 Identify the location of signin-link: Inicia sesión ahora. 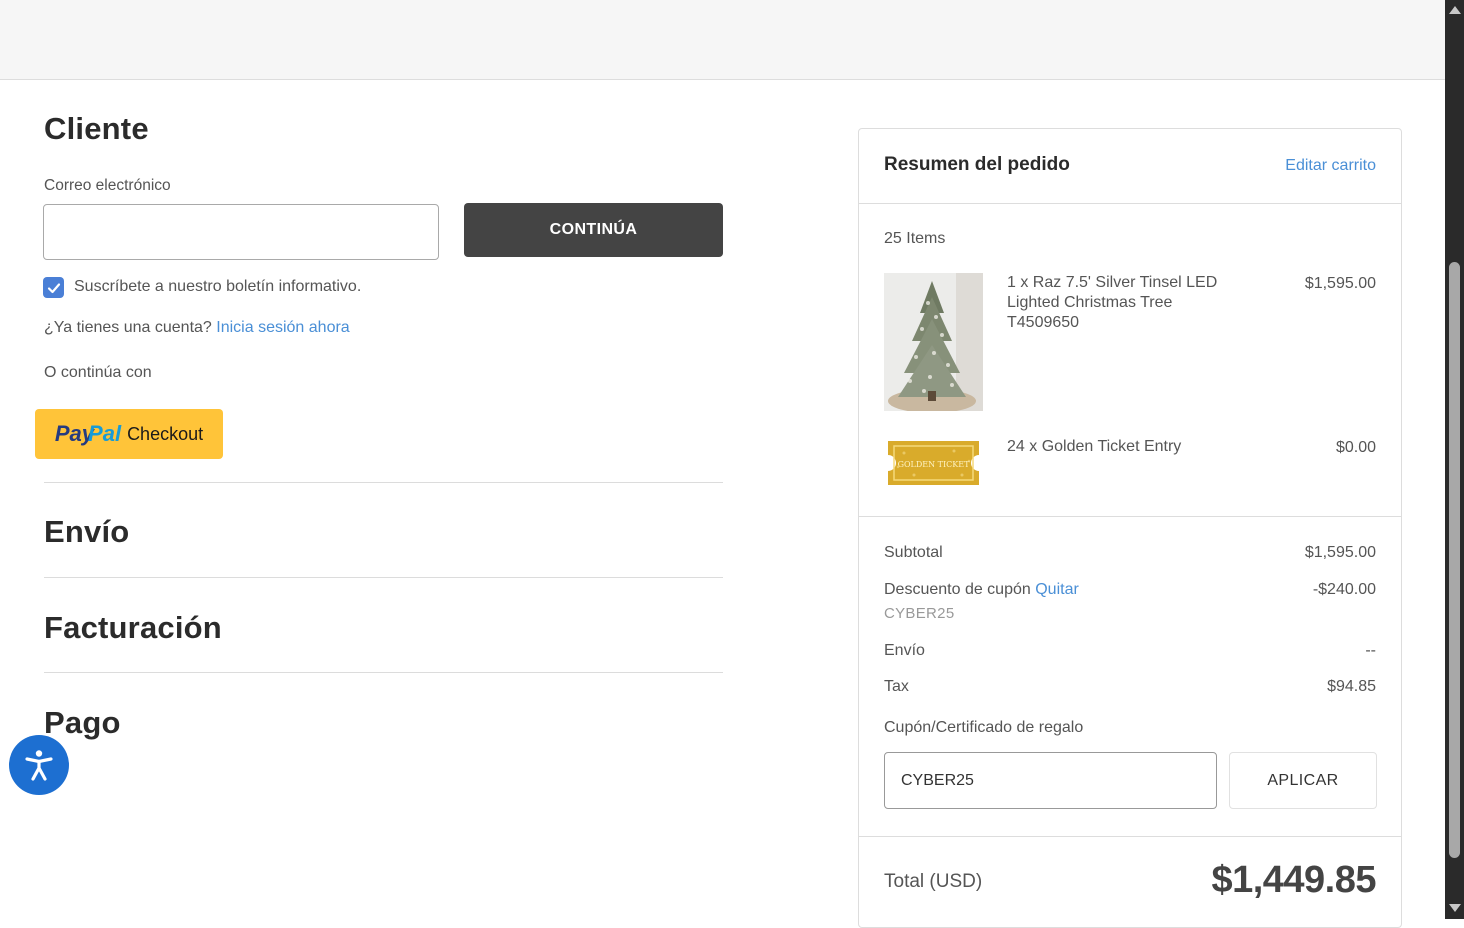
(282, 327).